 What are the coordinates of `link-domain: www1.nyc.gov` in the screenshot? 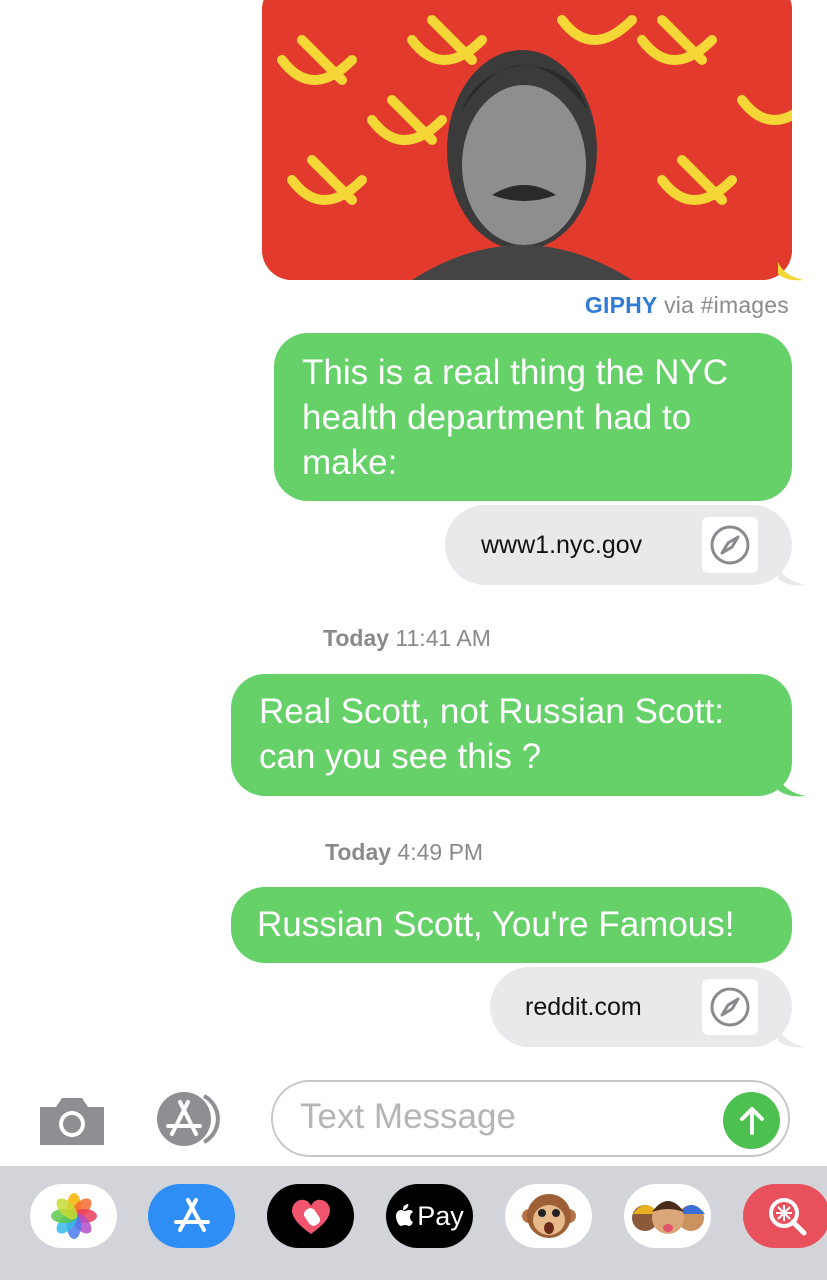 It's located at (562, 545).